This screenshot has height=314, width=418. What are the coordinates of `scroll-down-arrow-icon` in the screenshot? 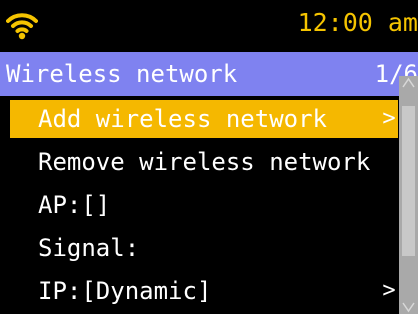 It's located at (408, 306).